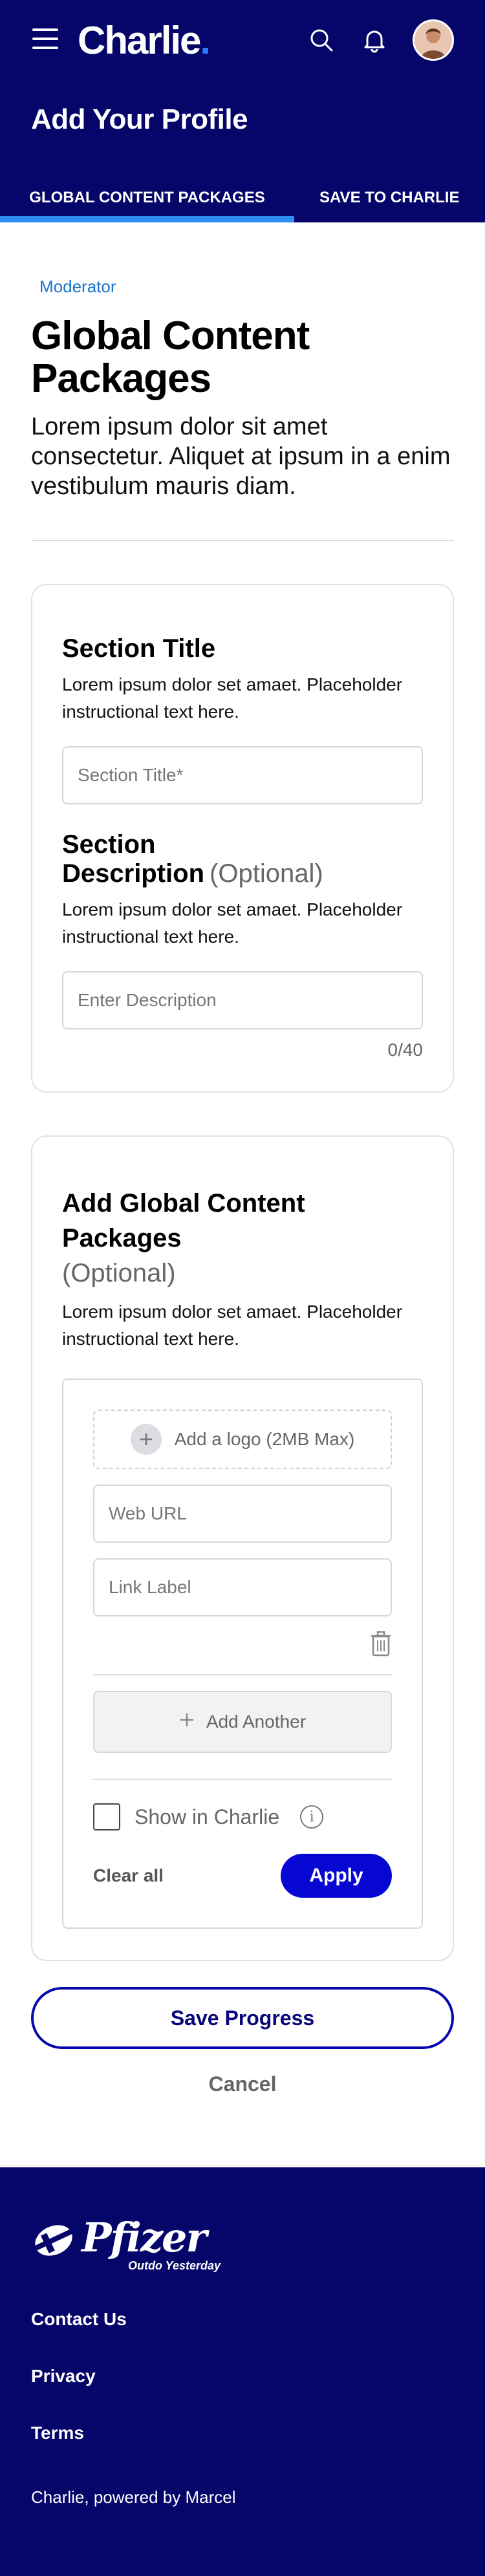 This screenshot has width=485, height=2576. What do you see at coordinates (242, 775) in the screenshot?
I see `section-title-input: Section Title*` at bounding box center [242, 775].